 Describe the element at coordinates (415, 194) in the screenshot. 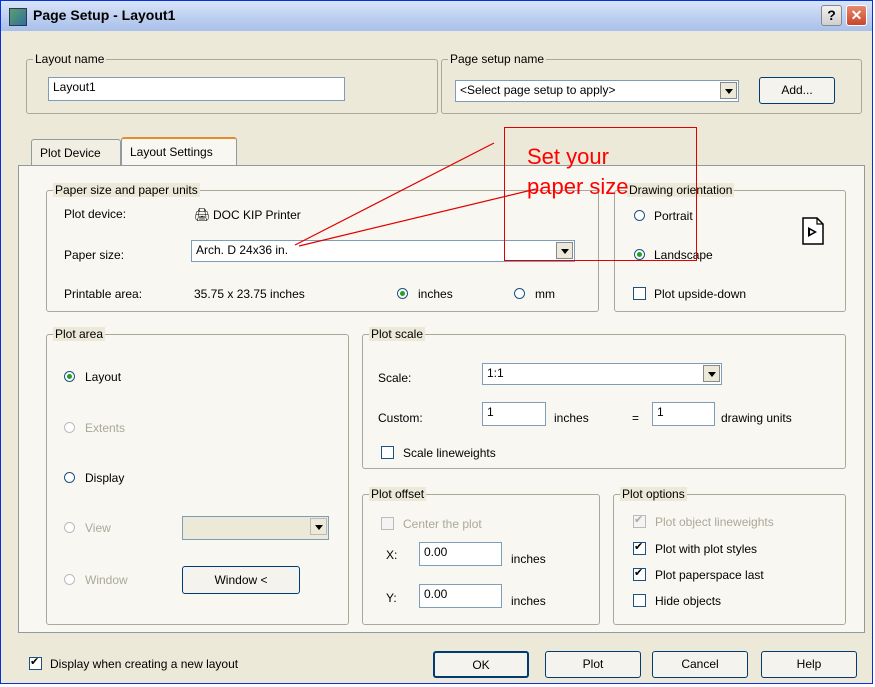

I see `annotation-arrow` at that location.